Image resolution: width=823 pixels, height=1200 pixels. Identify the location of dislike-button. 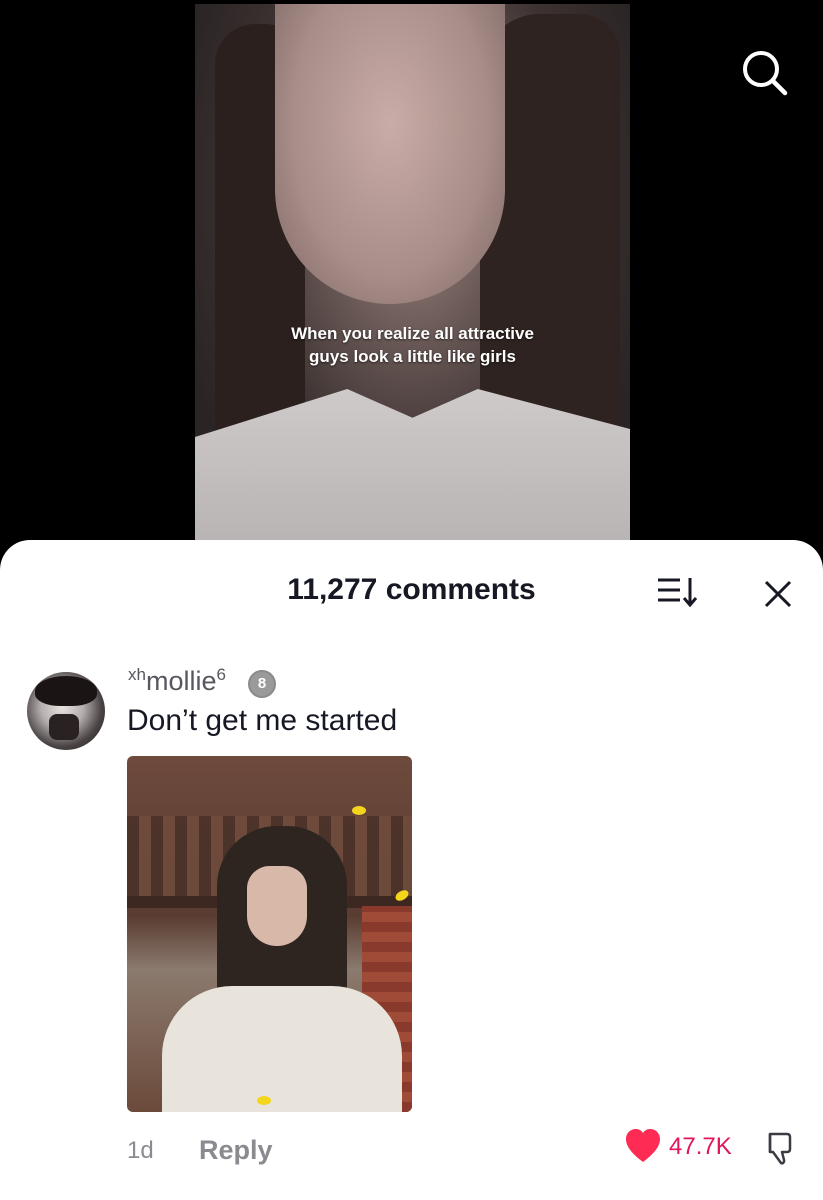
(778, 1148).